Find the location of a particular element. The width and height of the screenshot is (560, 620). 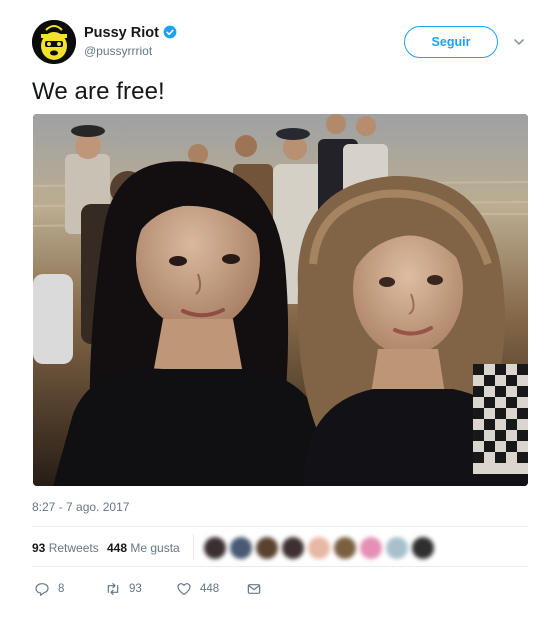

balaclava-face-icon is located at coordinates (54, 42).